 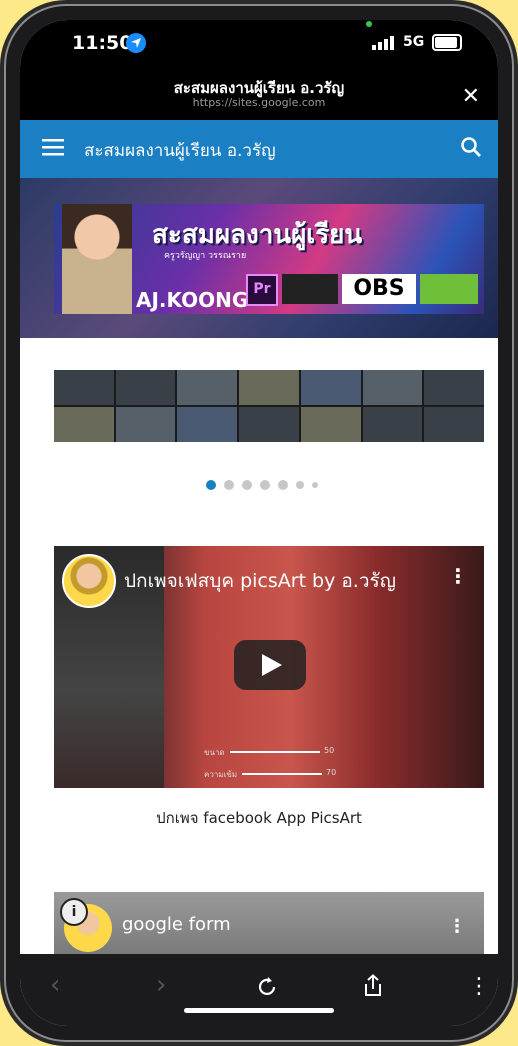 What do you see at coordinates (449, 289) in the screenshot?
I see `studio-logo` at bounding box center [449, 289].